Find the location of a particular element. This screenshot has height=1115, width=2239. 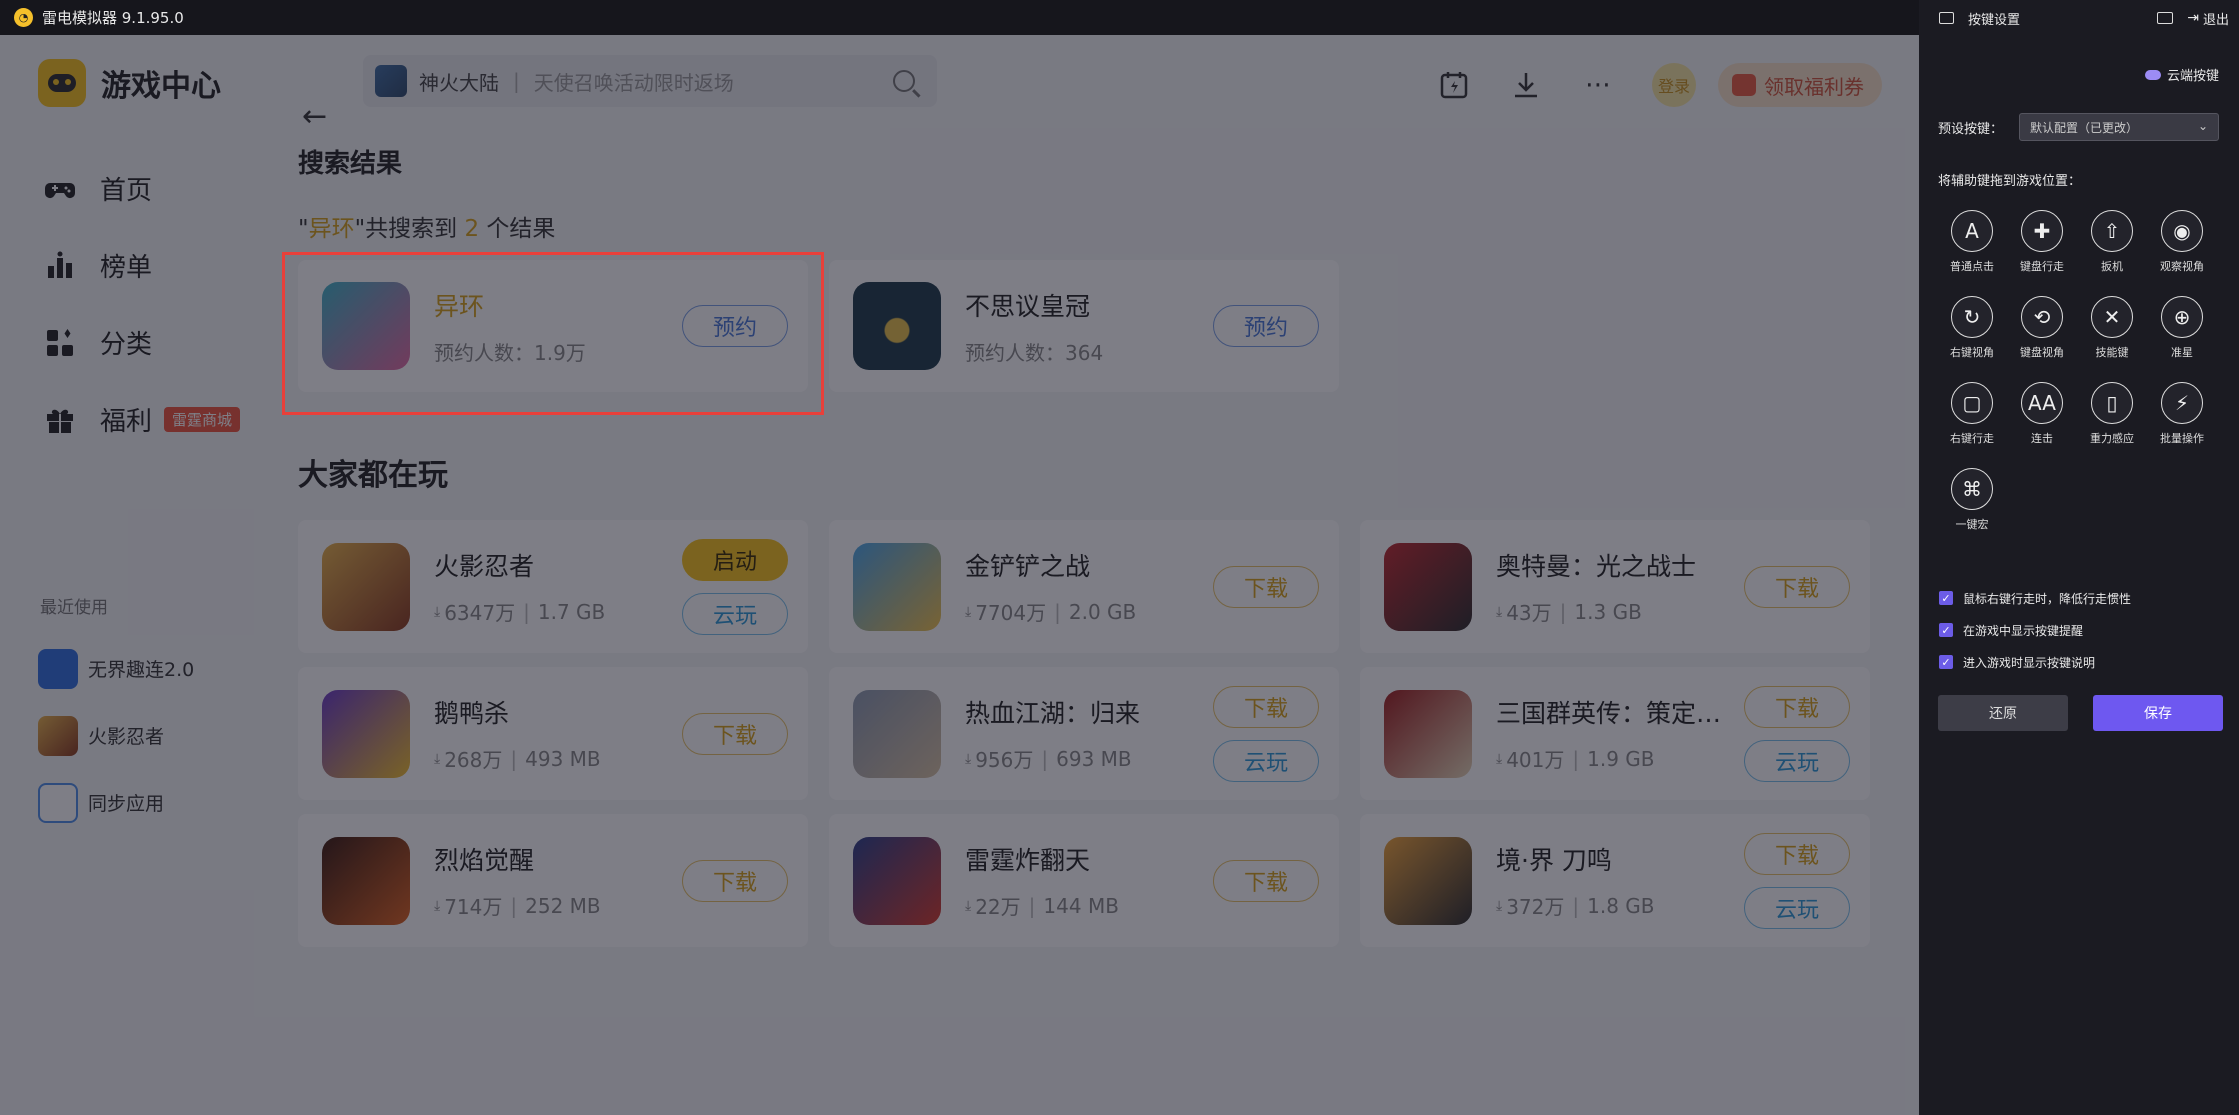

game-title: 金铲铲之战 is located at coordinates (1028, 566).